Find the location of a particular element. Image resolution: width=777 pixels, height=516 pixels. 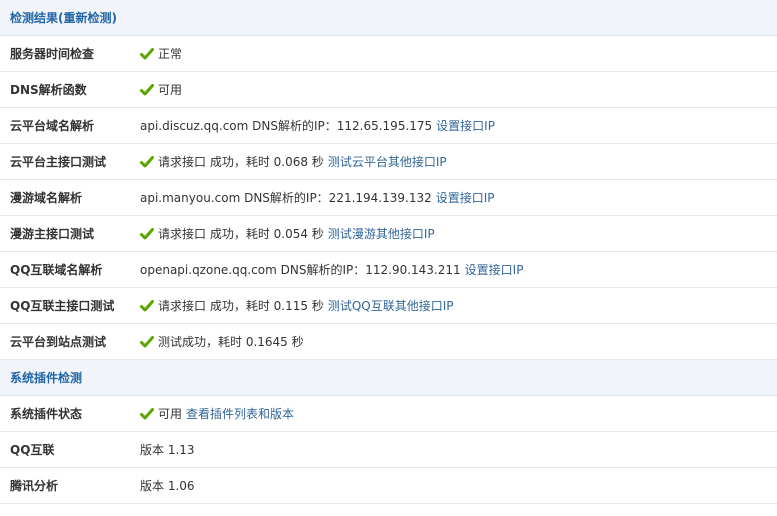

section-header: 检测结果(重新检测) is located at coordinates (388, 18).